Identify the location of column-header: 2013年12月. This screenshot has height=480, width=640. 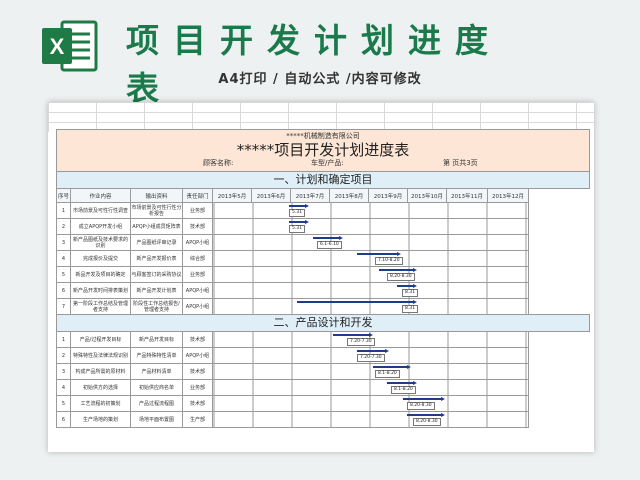
(508, 195).